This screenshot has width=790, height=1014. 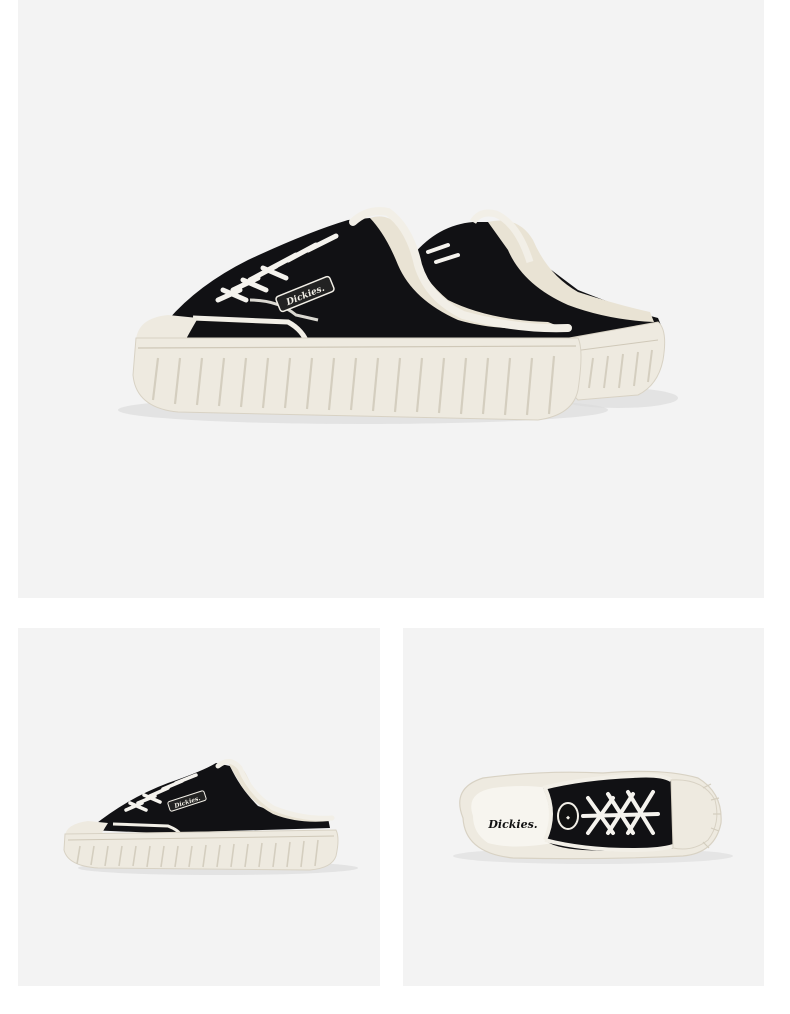 What do you see at coordinates (210, 817) in the screenshot?
I see `shoe-side-image: Dickies.` at bounding box center [210, 817].